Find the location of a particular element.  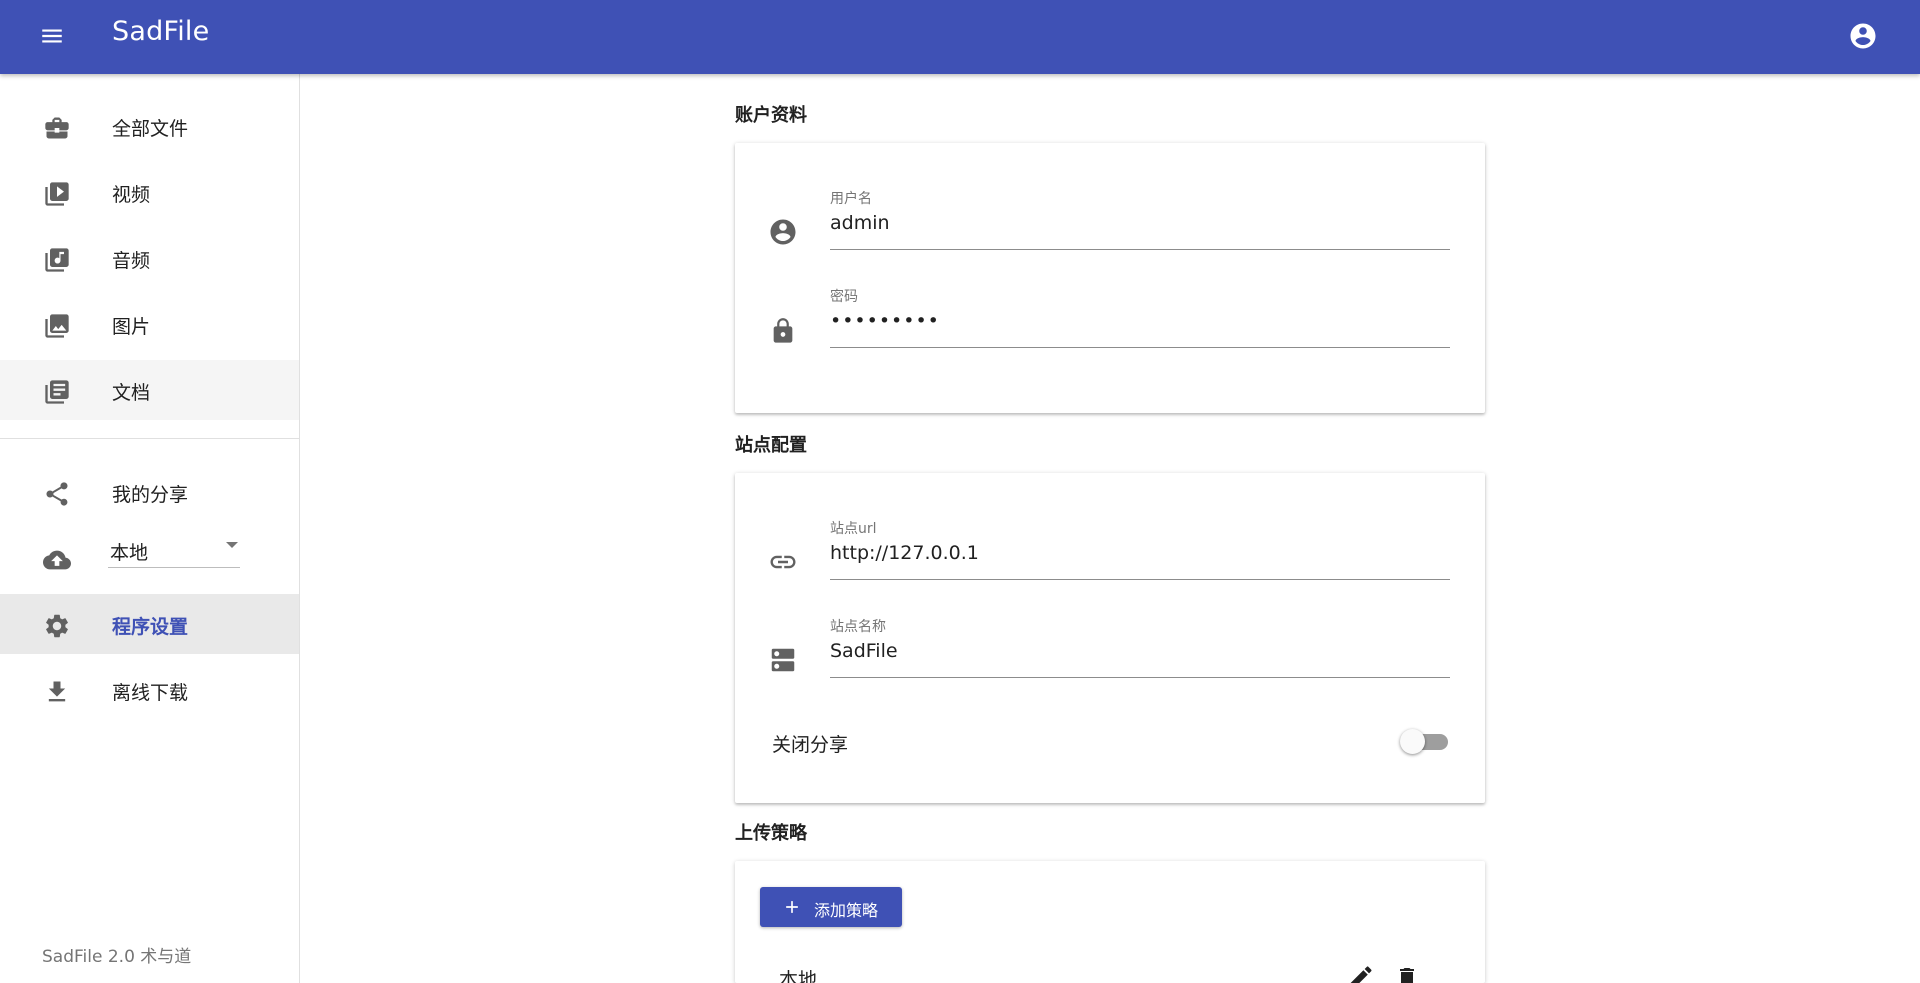

sidebar-item-offline-download: 离线下载 is located at coordinates (149, 690).